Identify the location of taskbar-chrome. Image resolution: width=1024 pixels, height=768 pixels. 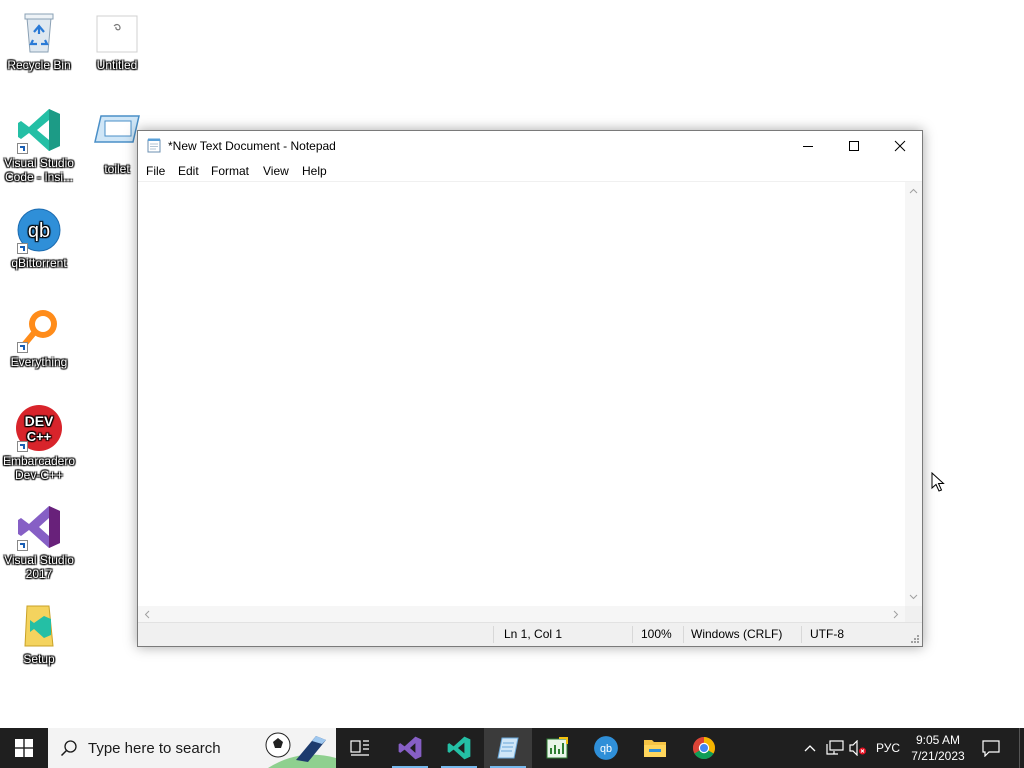
(704, 748).